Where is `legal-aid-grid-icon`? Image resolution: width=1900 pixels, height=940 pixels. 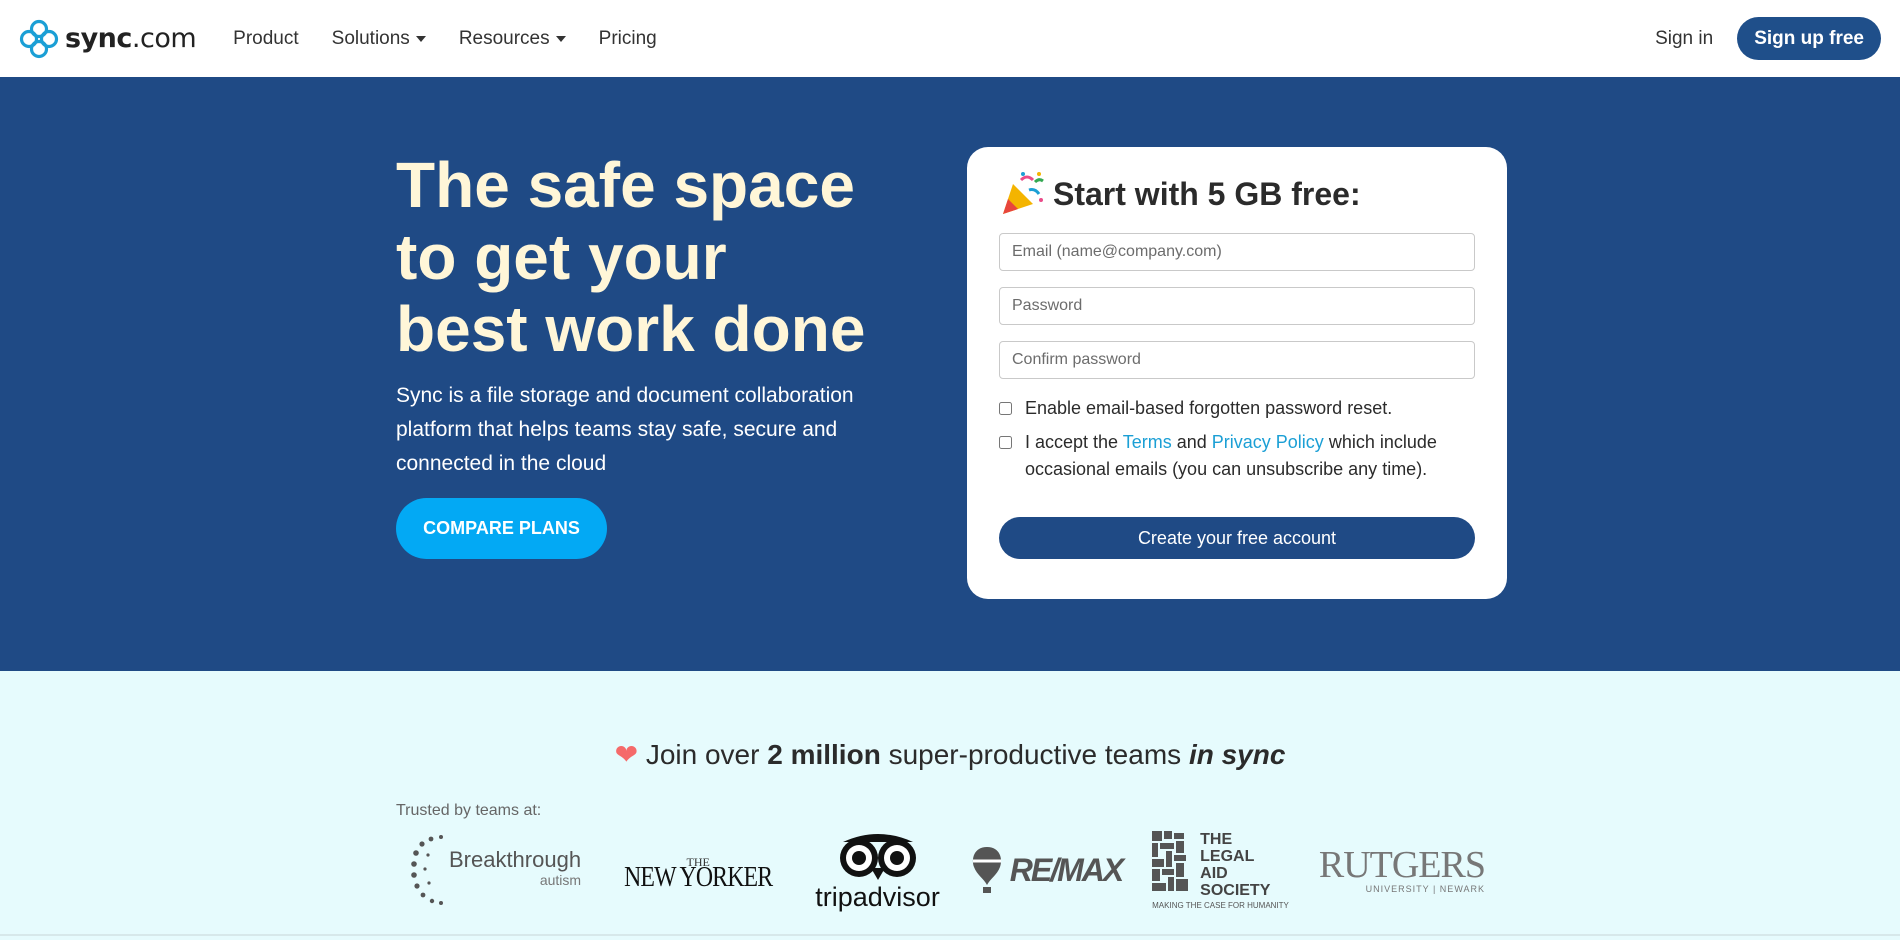 legal-aid-grid-icon is located at coordinates (1170, 860).